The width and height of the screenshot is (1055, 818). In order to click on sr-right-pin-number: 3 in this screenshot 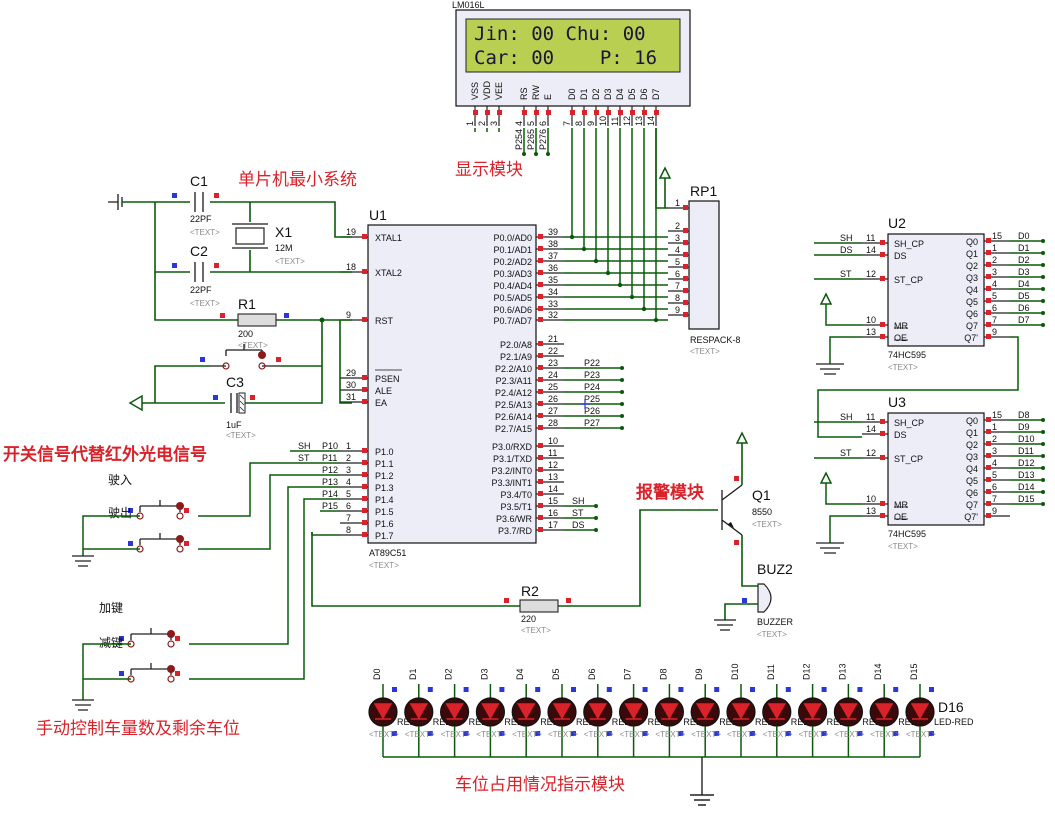, I will do `click(994, 451)`.